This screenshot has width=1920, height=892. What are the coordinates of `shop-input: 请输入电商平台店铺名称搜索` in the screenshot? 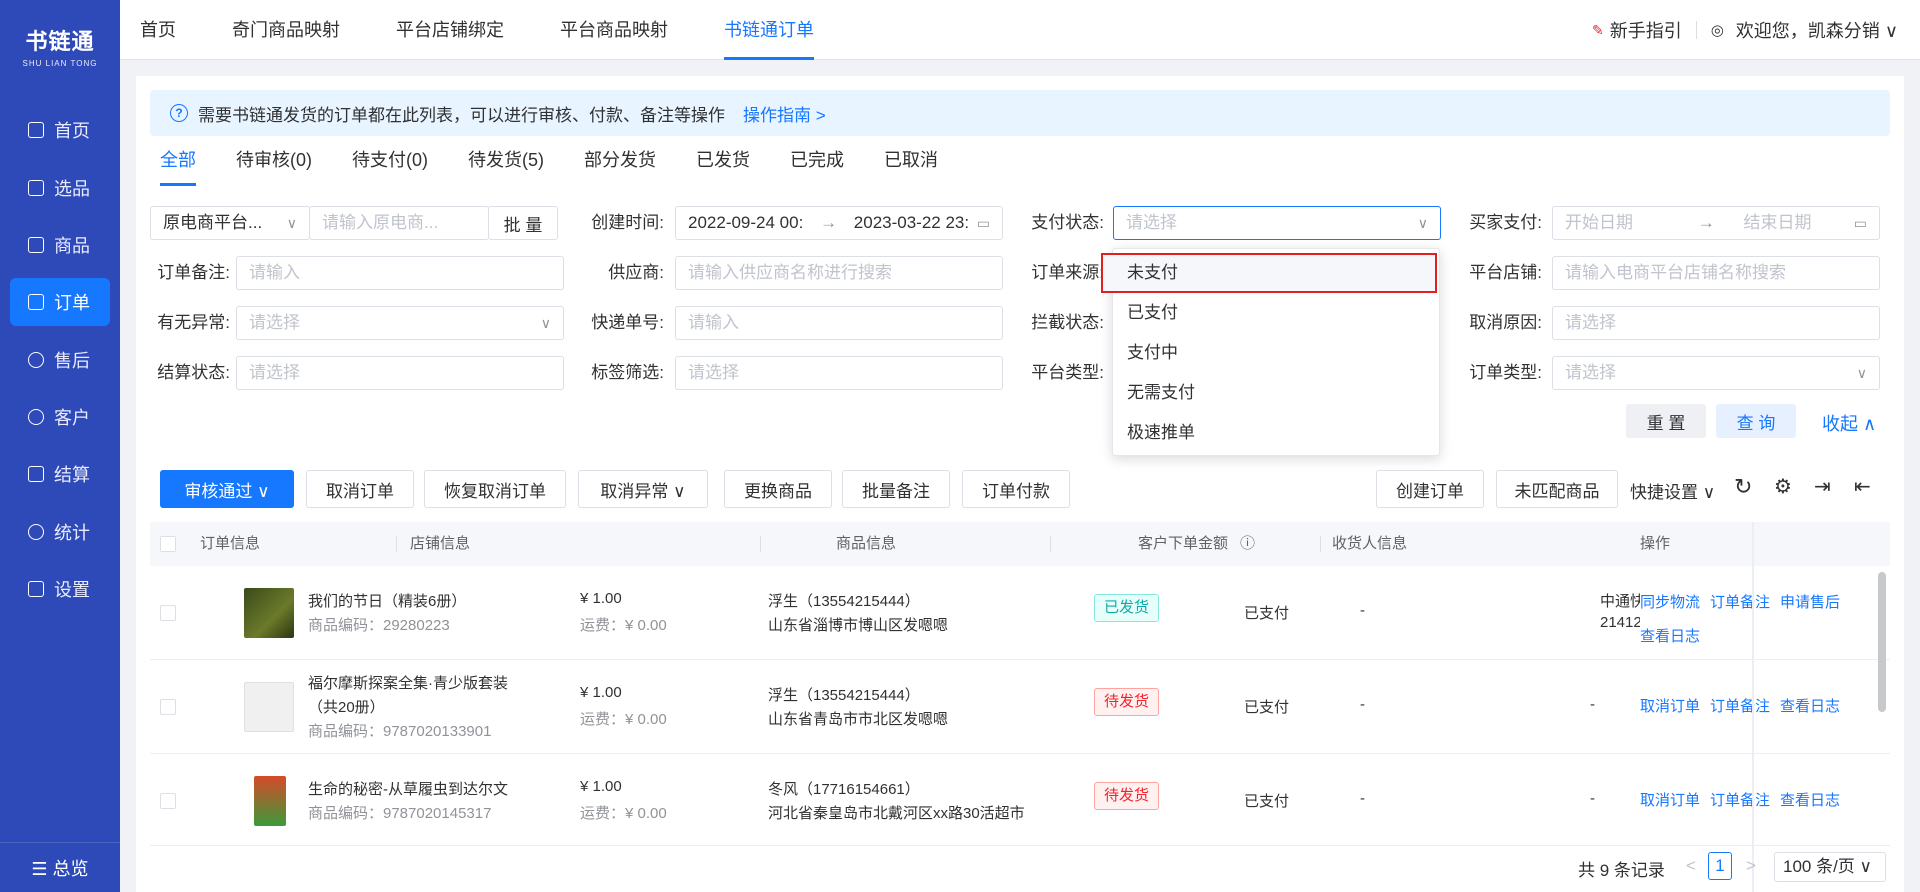 It's located at (1716, 273).